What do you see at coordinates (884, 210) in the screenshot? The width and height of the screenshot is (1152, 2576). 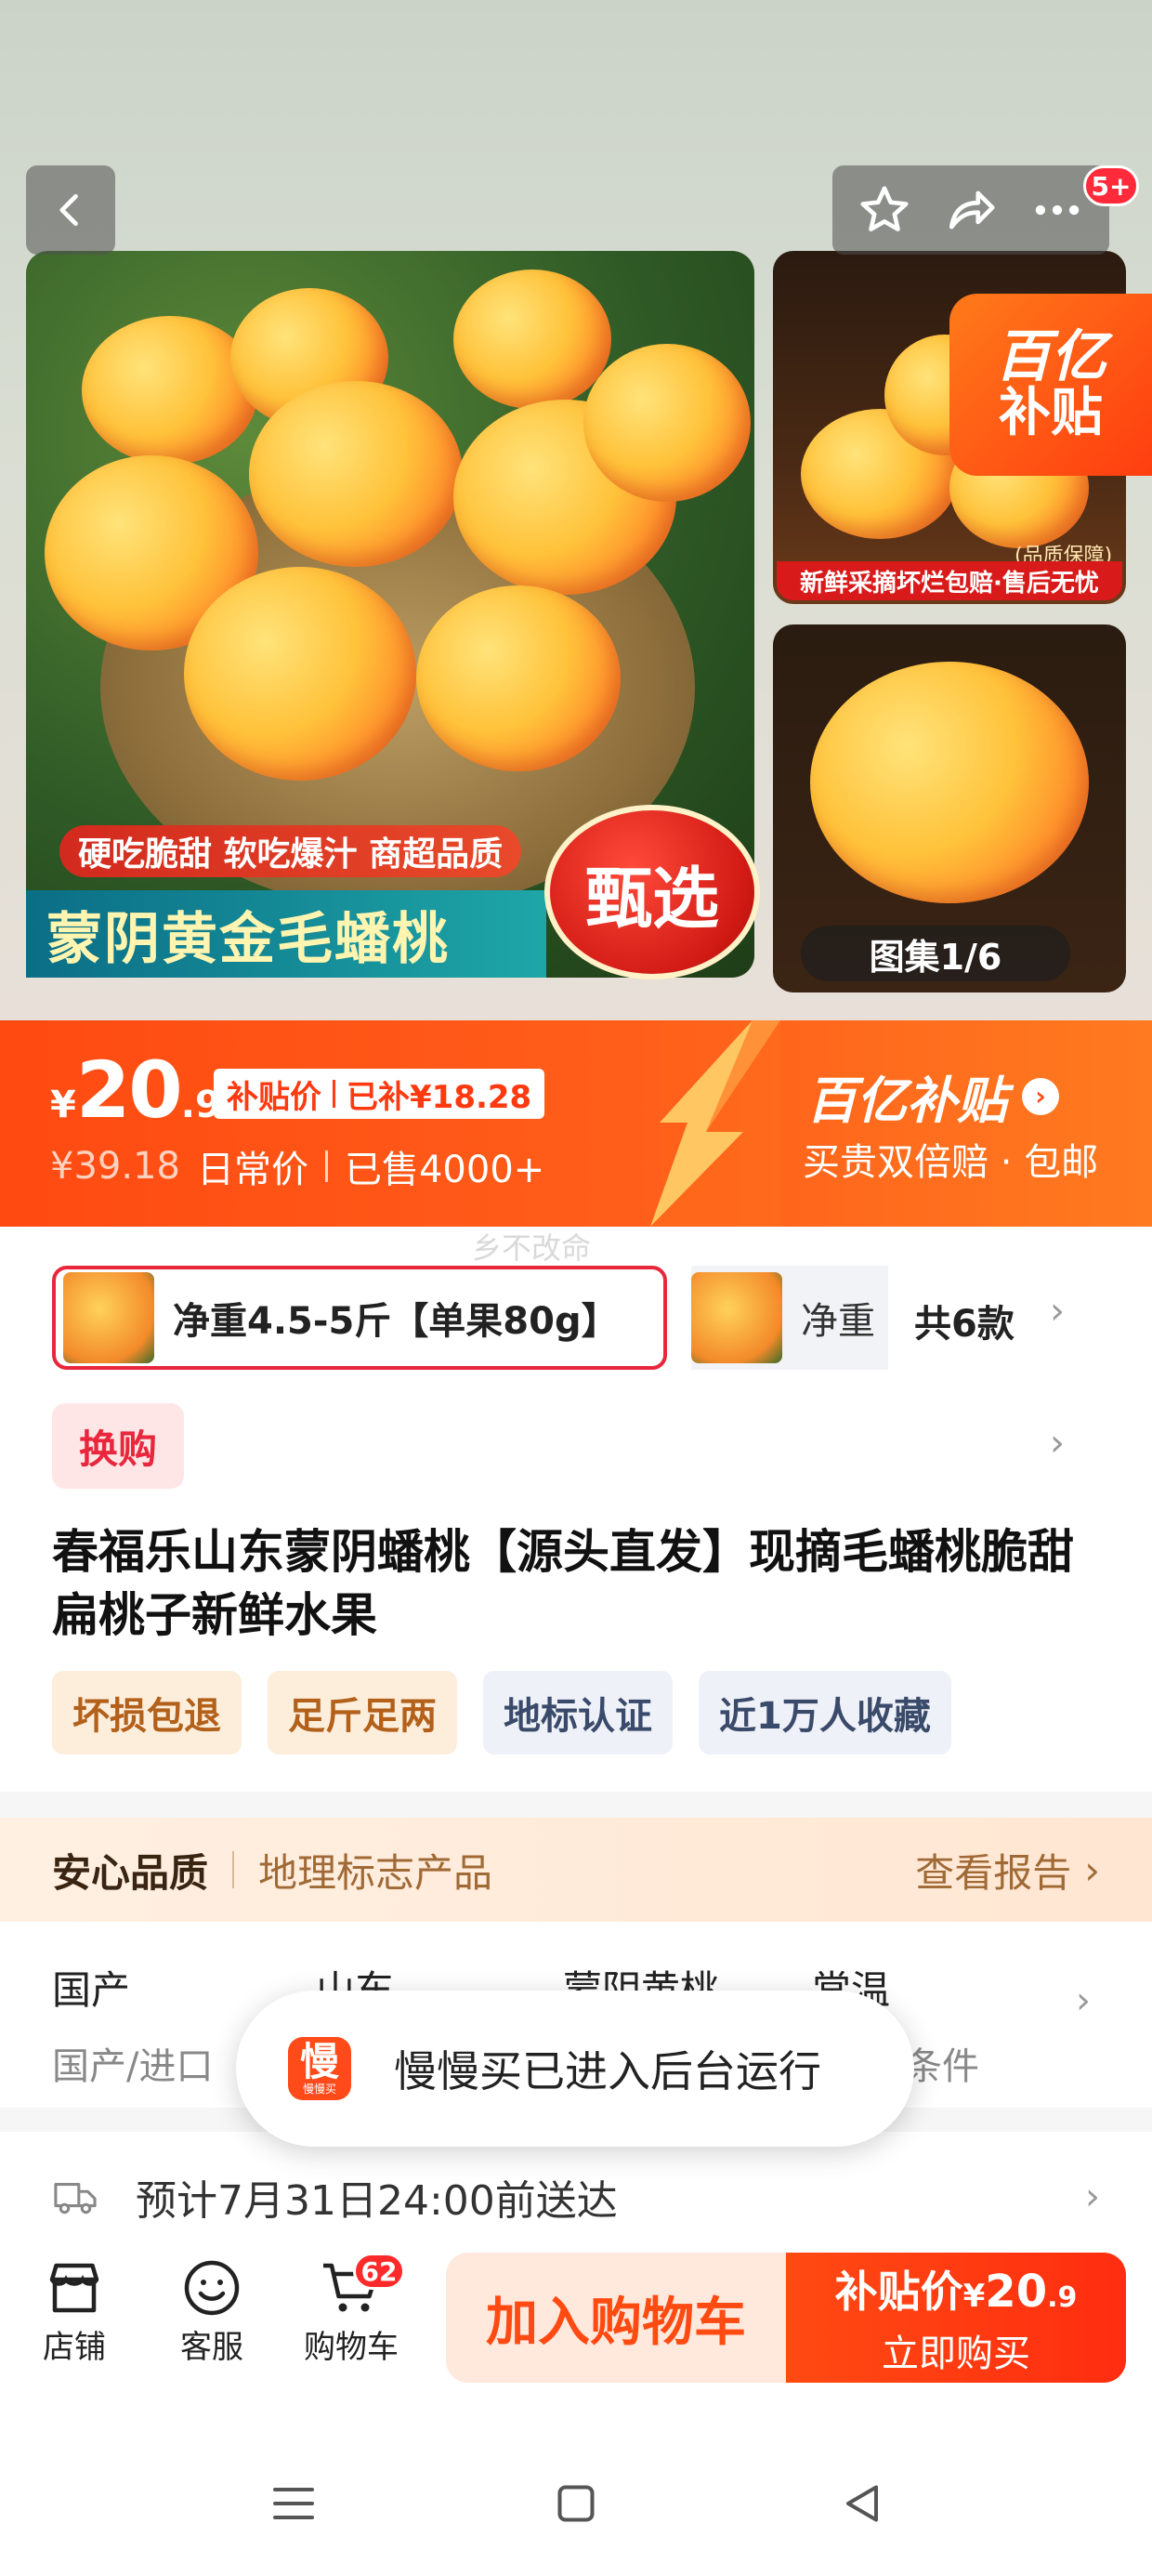 I see `star-icon` at bounding box center [884, 210].